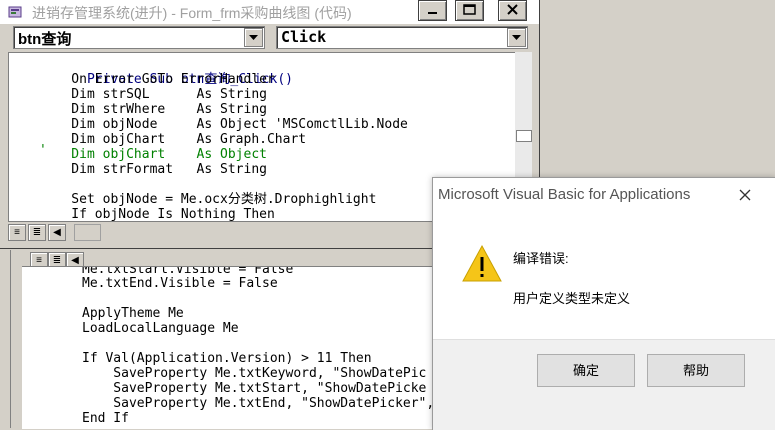  I want to click on code-line: ApplyTheme Me, so click(133, 313).